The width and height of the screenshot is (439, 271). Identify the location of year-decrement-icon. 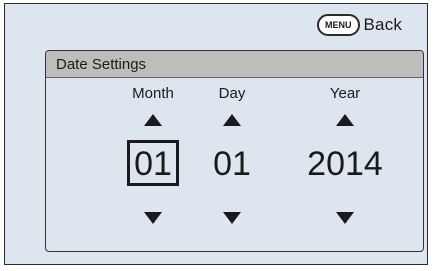
(345, 218).